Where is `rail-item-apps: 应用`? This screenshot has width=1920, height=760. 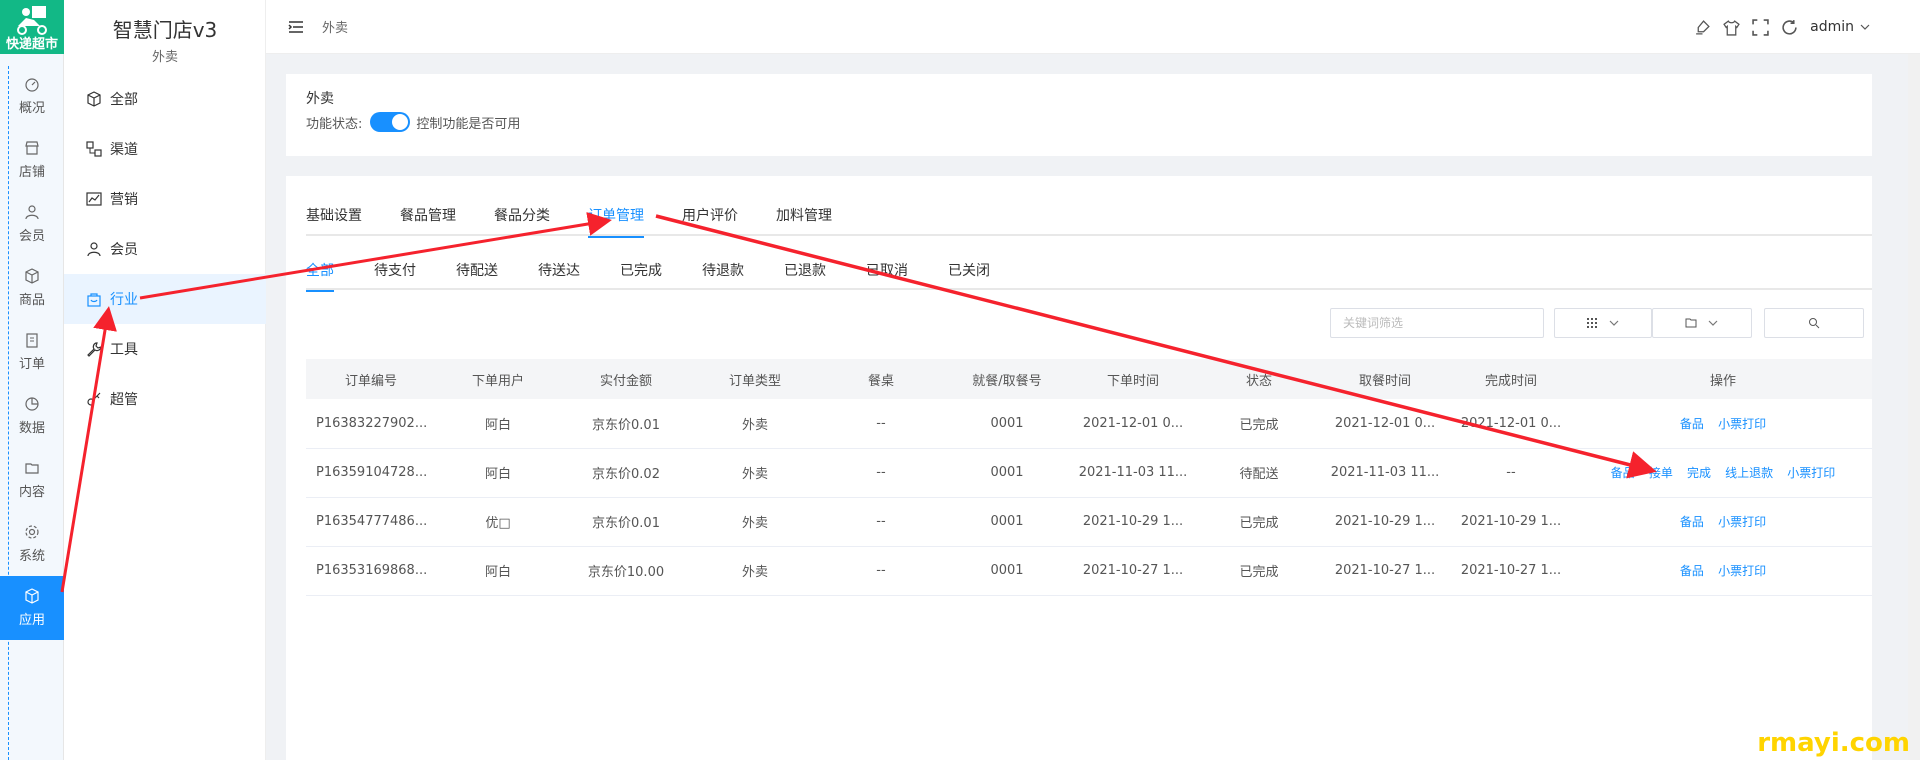
rail-item-apps: 应用 is located at coordinates (32, 608).